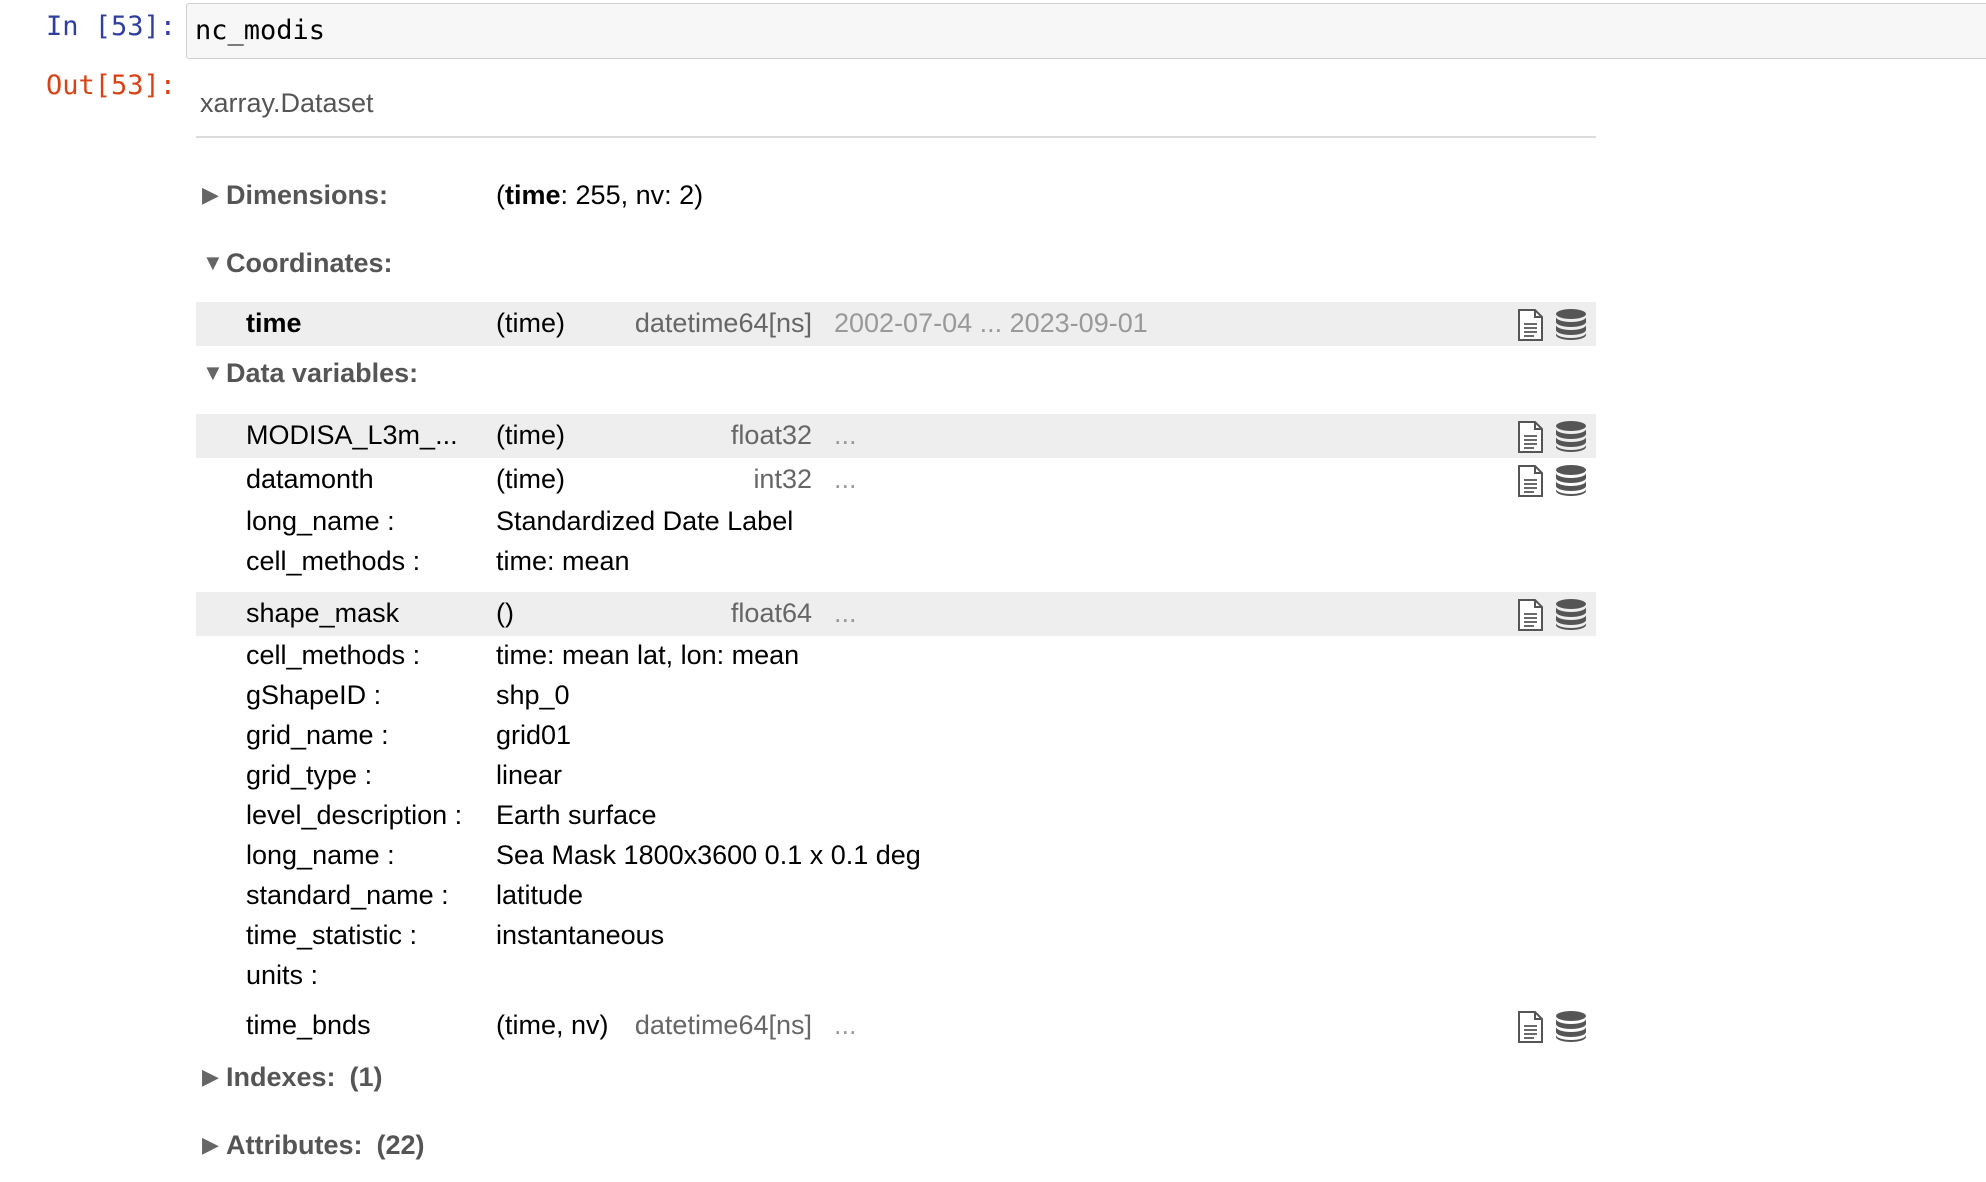  I want to click on section-coordinates: ▼Coordinates:, so click(297, 263).